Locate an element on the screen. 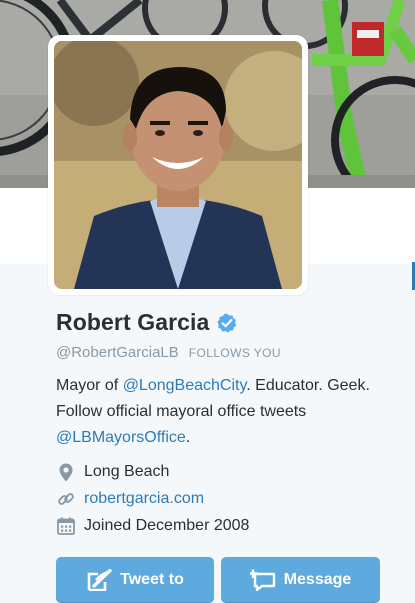  link-icon is located at coordinates (66, 499).